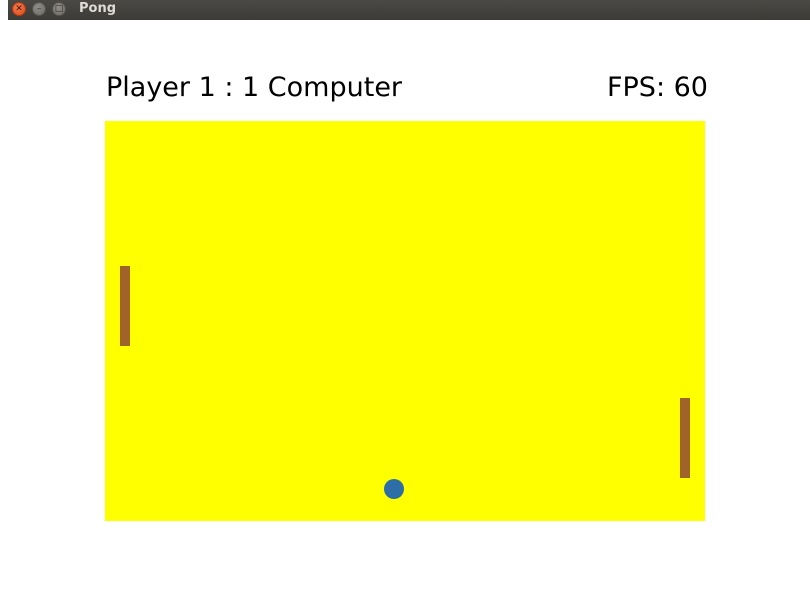  What do you see at coordinates (657, 87) in the screenshot?
I see `fps-counter: FPS: 60` at bounding box center [657, 87].